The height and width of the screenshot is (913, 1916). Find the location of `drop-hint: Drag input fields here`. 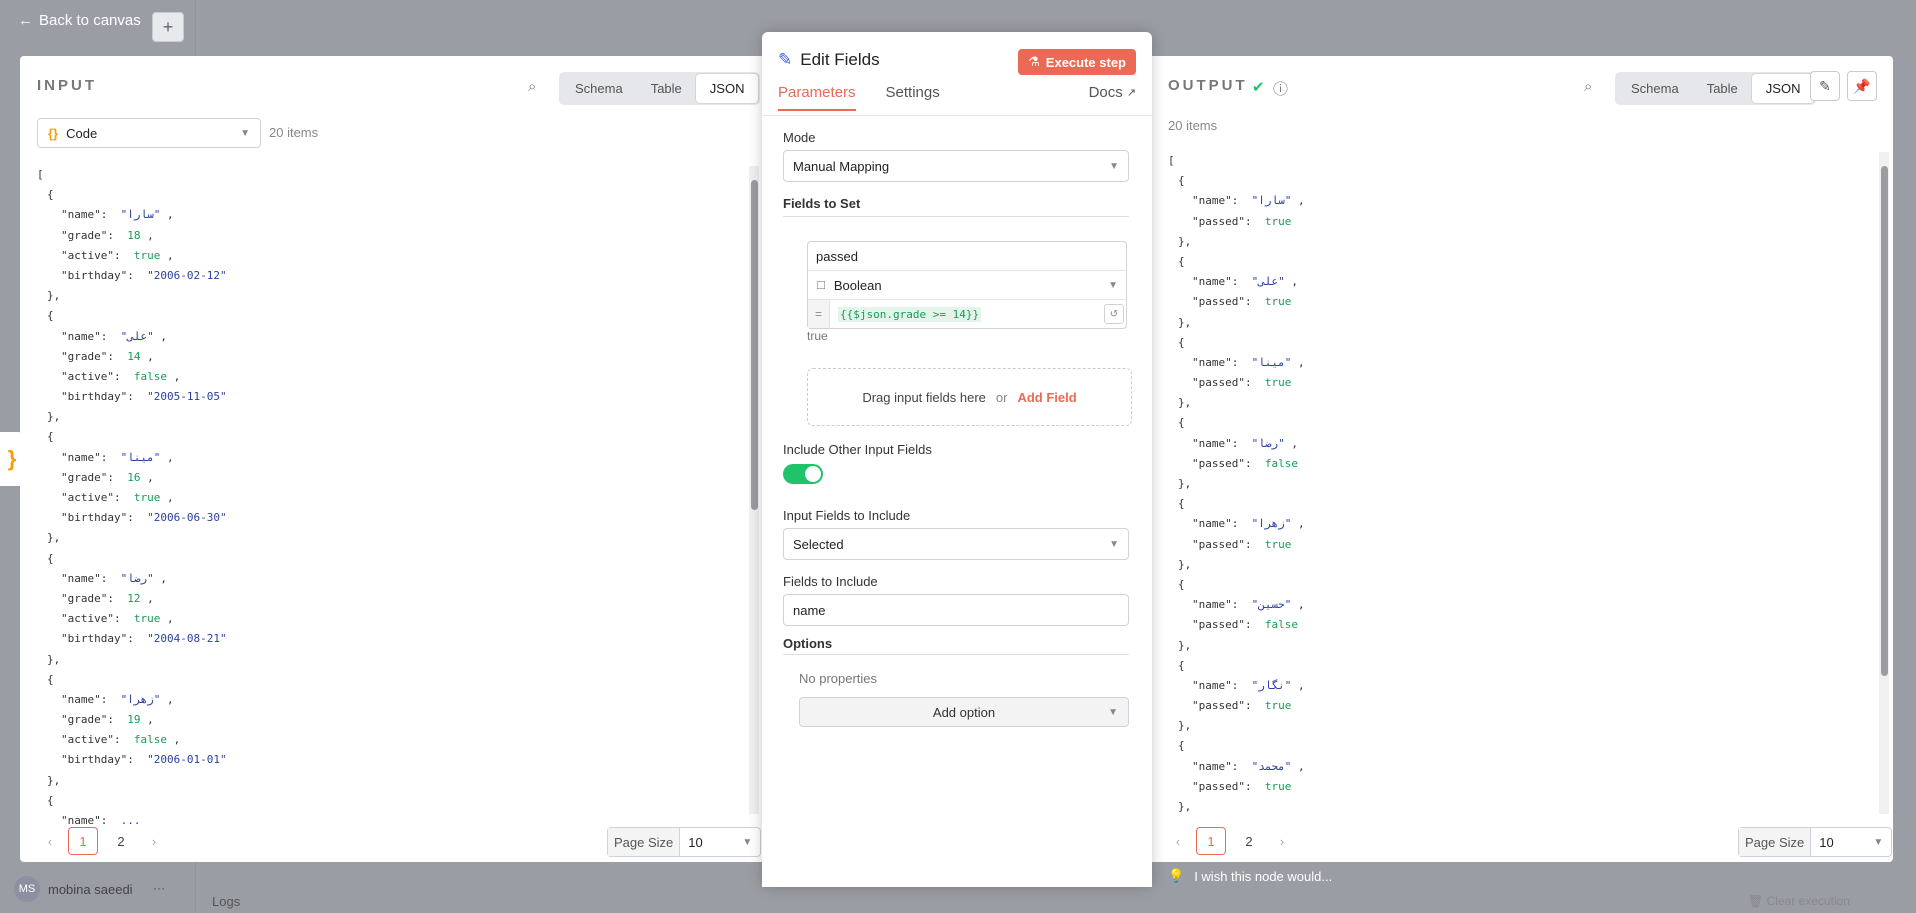

drop-hint: Drag input fields here is located at coordinates (924, 397).